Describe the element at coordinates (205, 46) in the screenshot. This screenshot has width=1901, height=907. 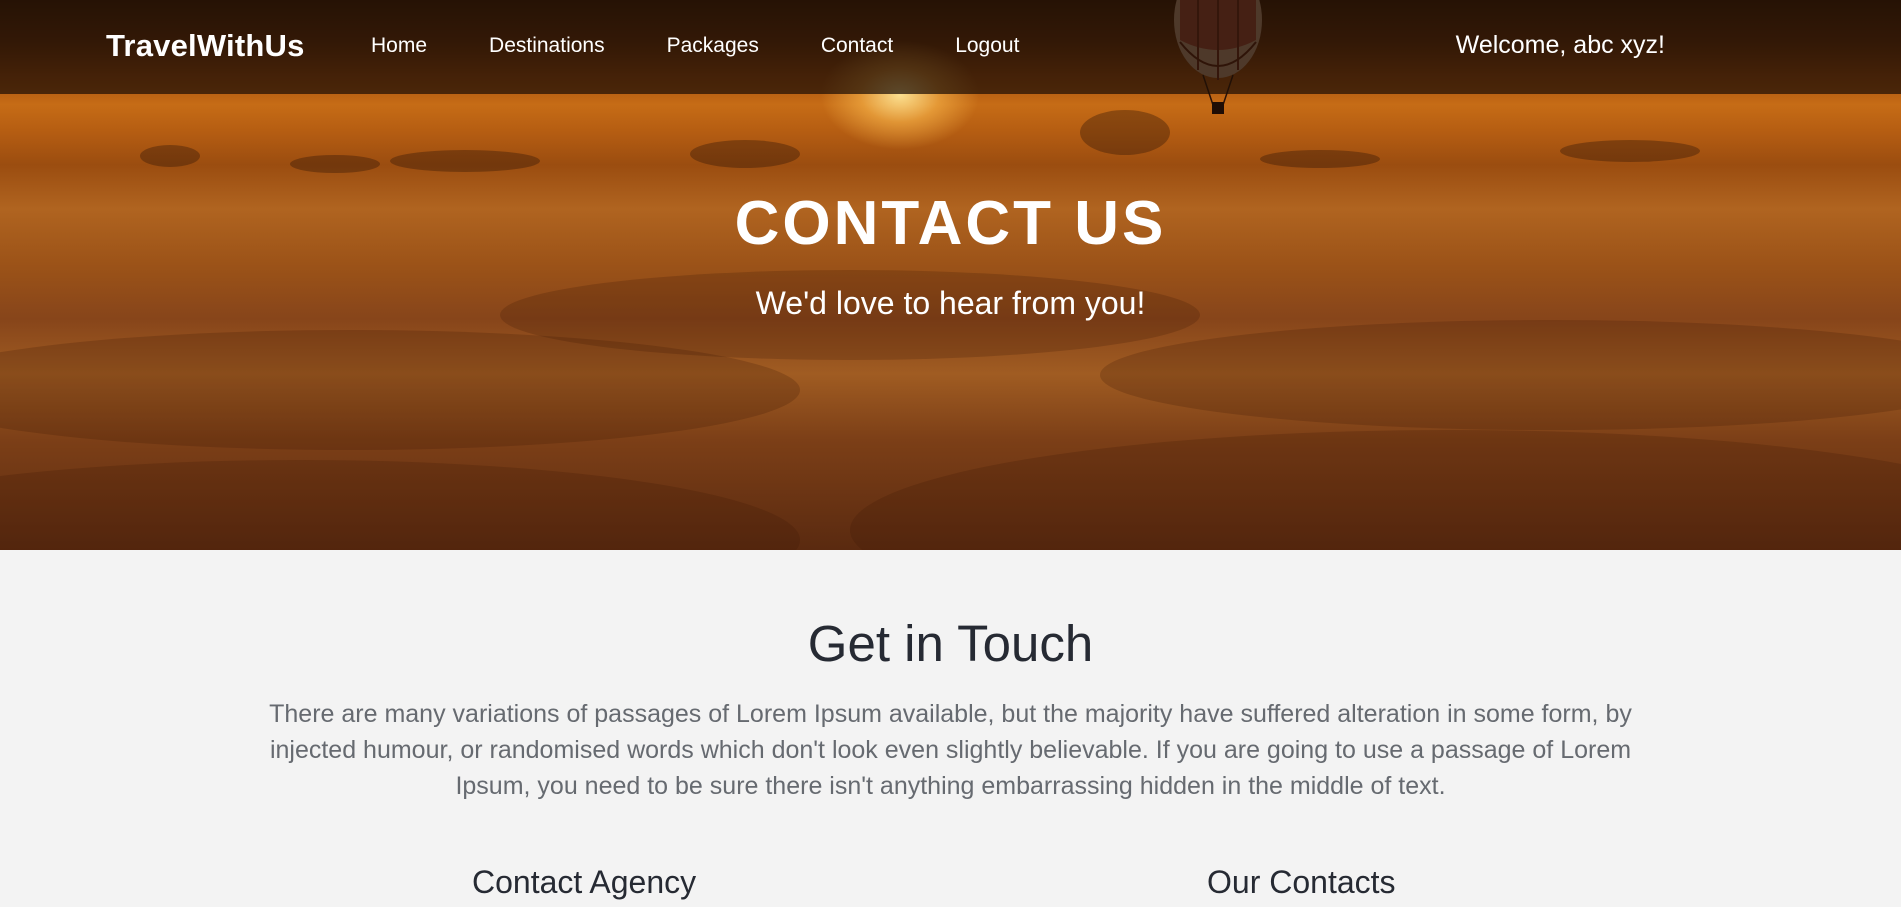
I see `brand-logo: TravelWithUs` at that location.